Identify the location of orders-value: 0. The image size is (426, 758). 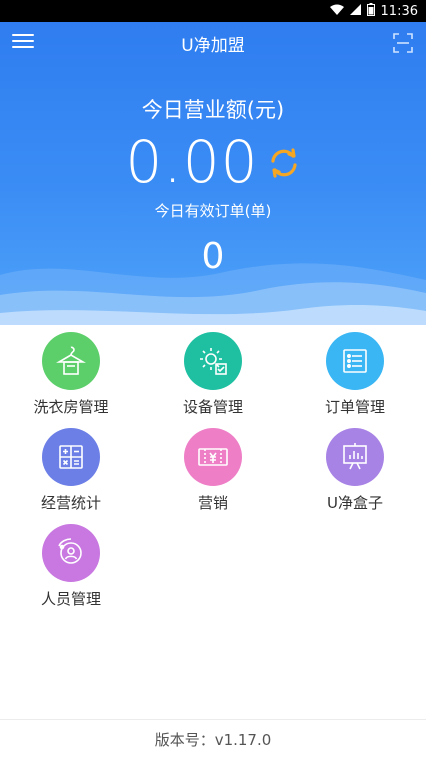
(213, 256).